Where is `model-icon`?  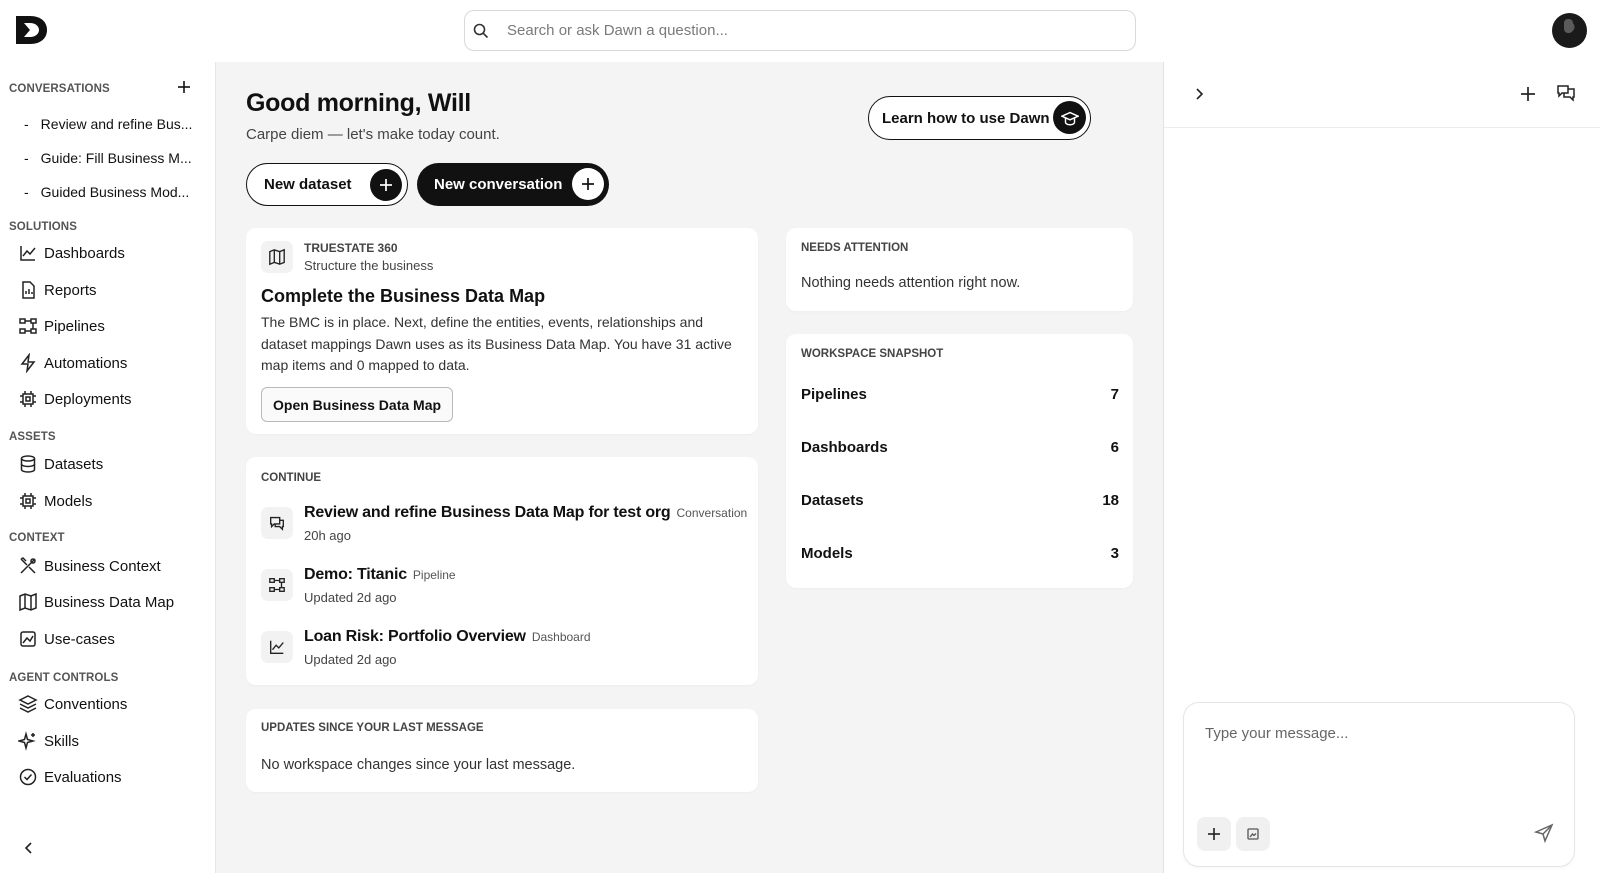 model-icon is located at coordinates (28, 501).